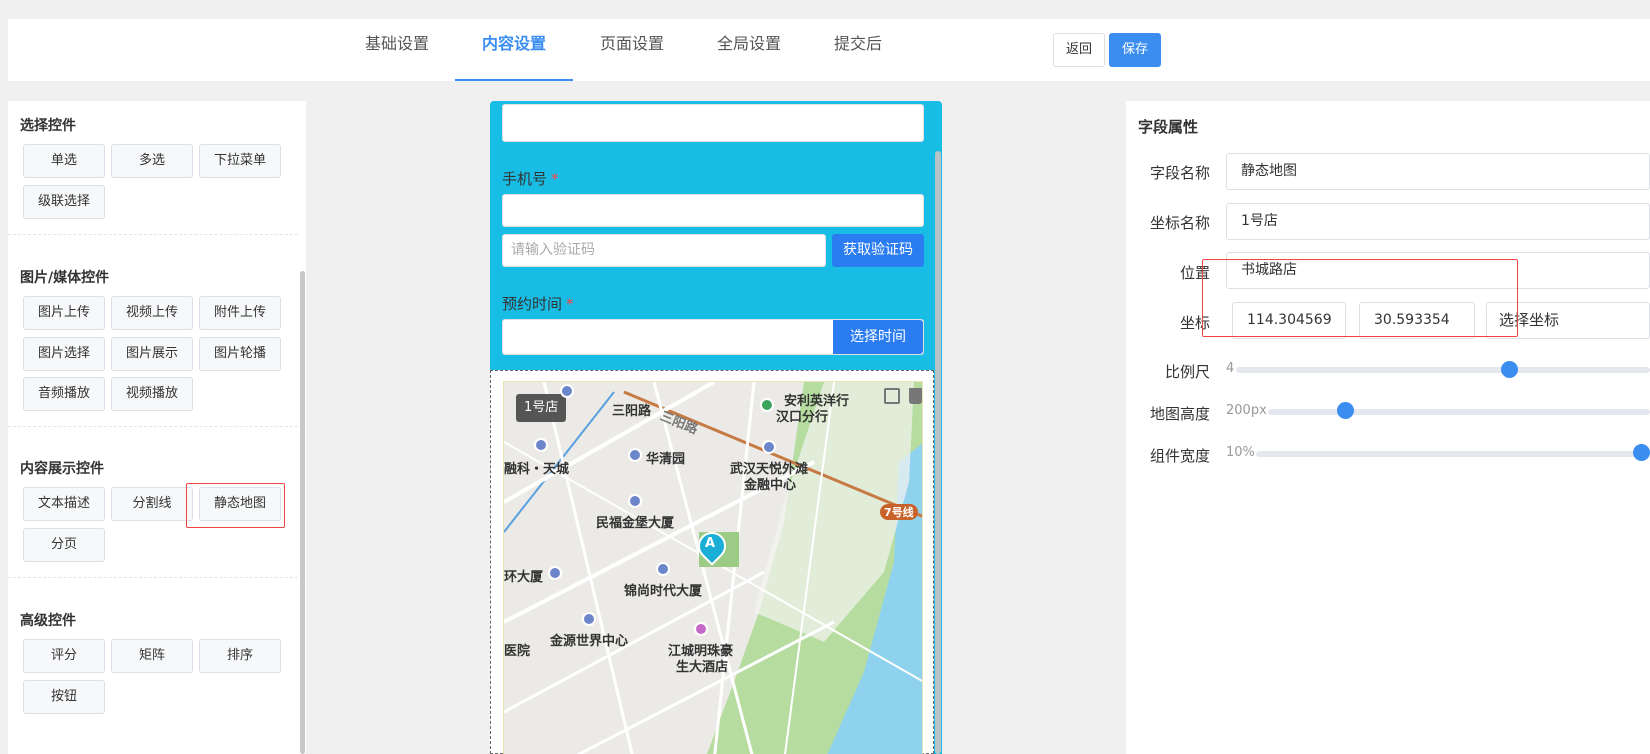  I want to click on control-checkbox: 多选, so click(152, 161).